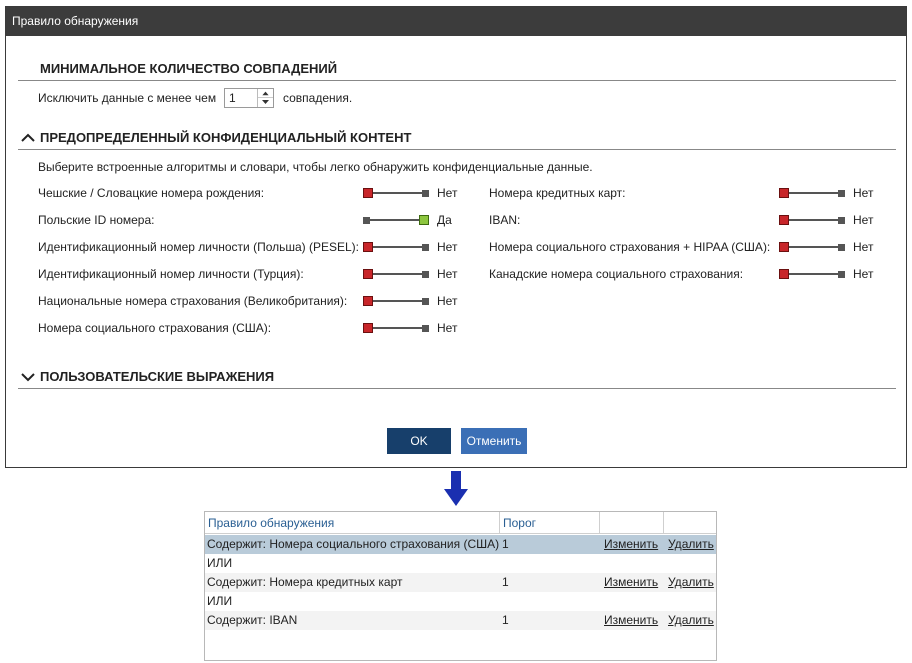  Describe the element at coordinates (232, 98) in the screenshot. I see `min-matches-value: 1` at that location.